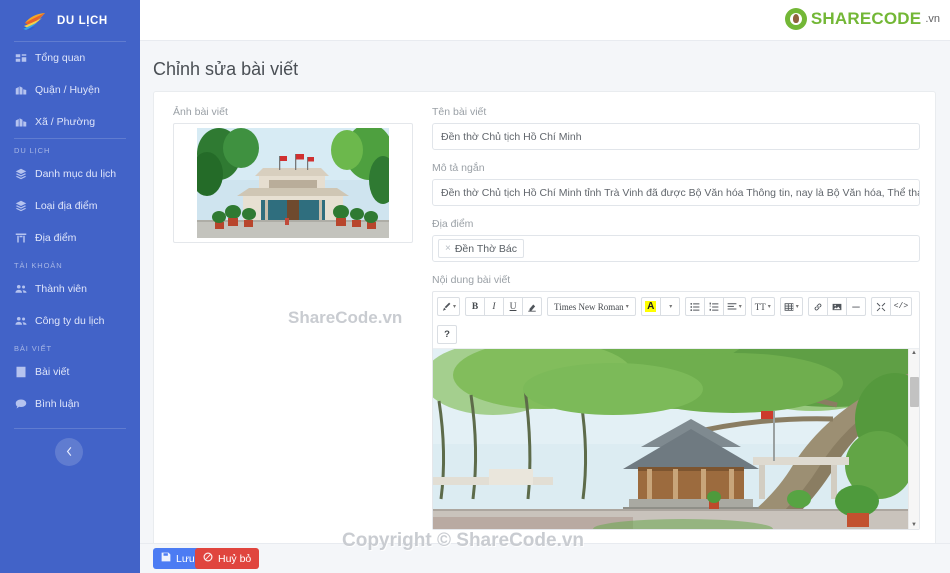 The height and width of the screenshot is (573, 950). Describe the element at coordinates (32, 150) in the screenshot. I see `sidebar-section-du-lich: DU LỊCH` at that location.